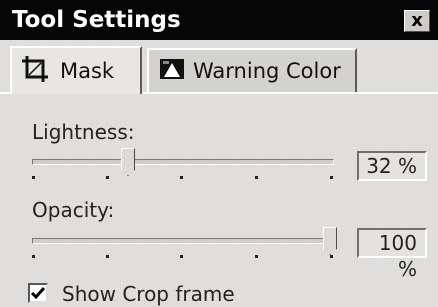  I want to click on tab-warning-color: Warning Color, so click(252, 70).